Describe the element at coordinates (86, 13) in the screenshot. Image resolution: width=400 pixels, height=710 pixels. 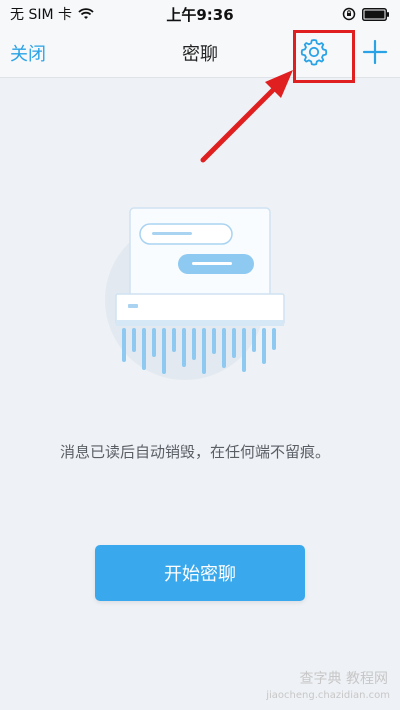
I see `wifi-icon` at that location.